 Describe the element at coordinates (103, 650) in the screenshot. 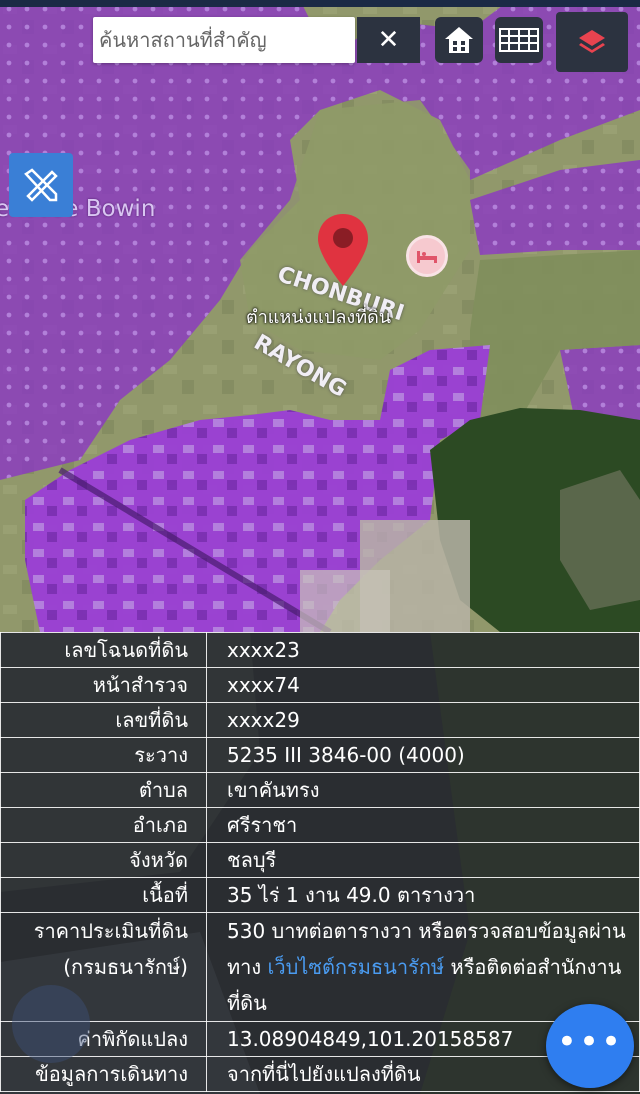

I see `row-label: เลขโฉนดที่ดิน` at that location.